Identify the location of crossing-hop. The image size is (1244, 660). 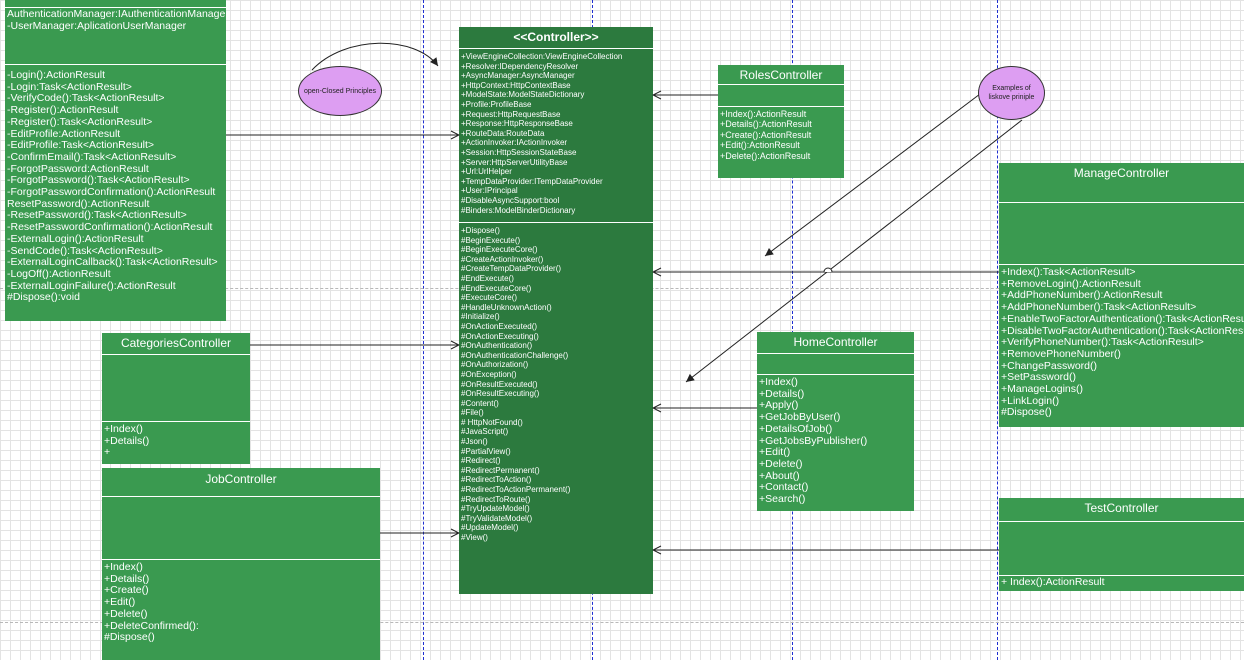
(828, 270).